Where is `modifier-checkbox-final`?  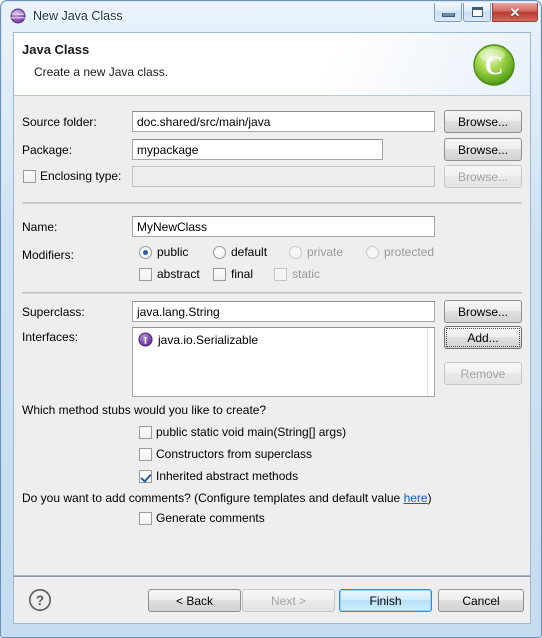
modifier-checkbox-final is located at coordinates (219, 274).